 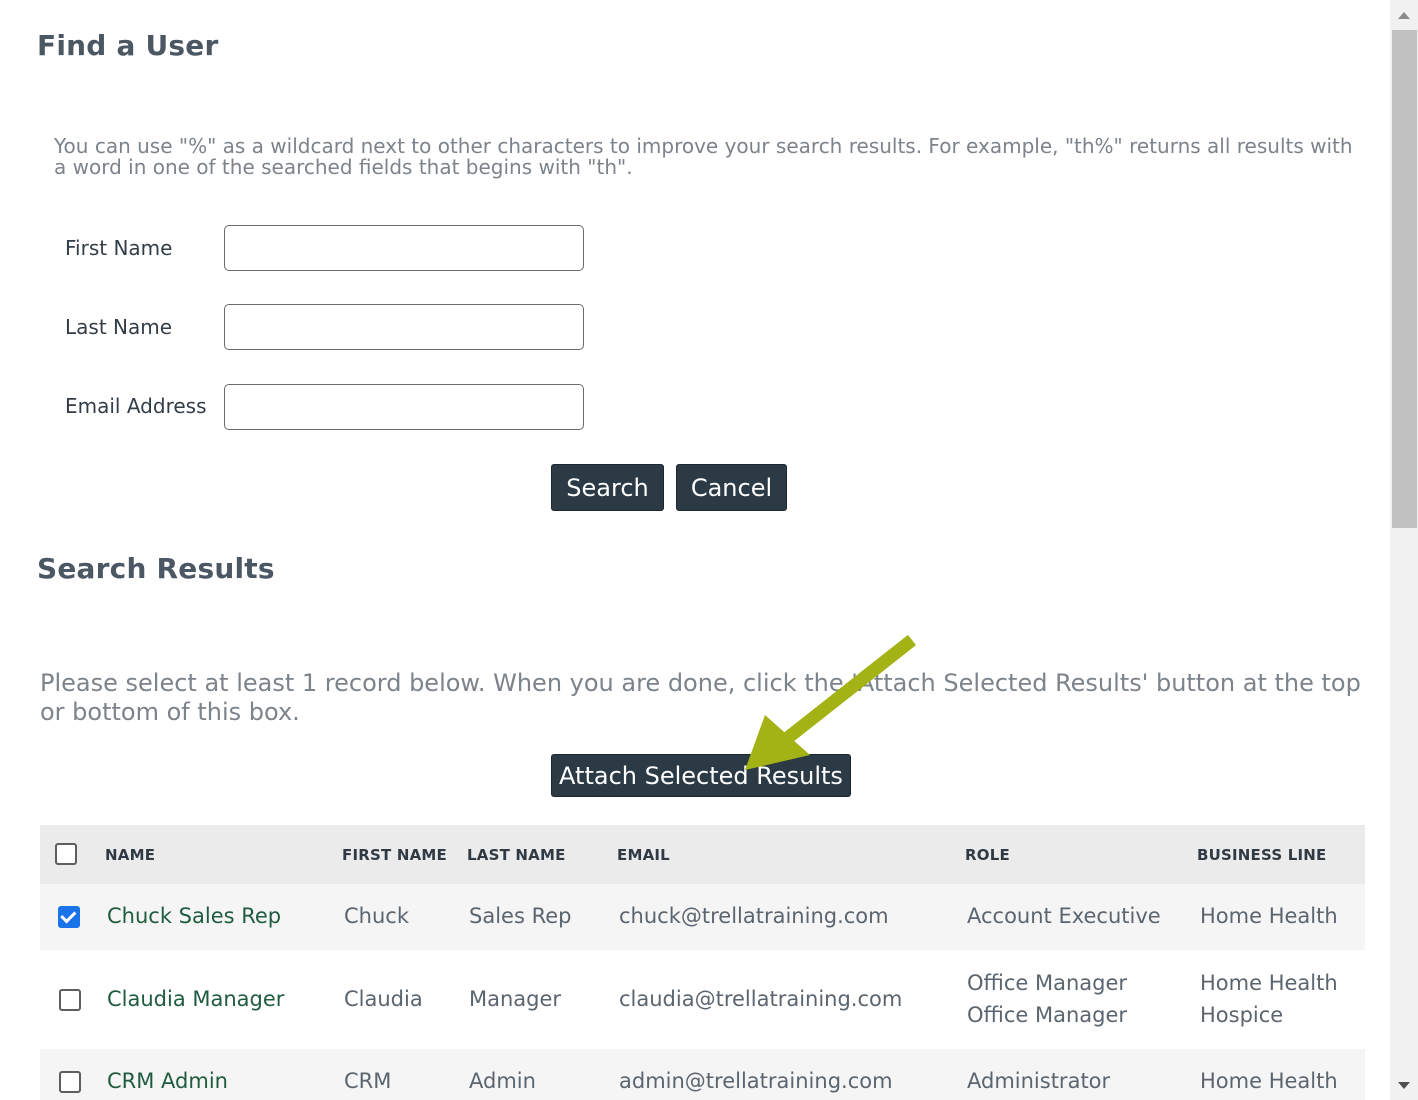 What do you see at coordinates (756, 1081) in the screenshot?
I see `email-cell: admin@trellatraining.com` at bounding box center [756, 1081].